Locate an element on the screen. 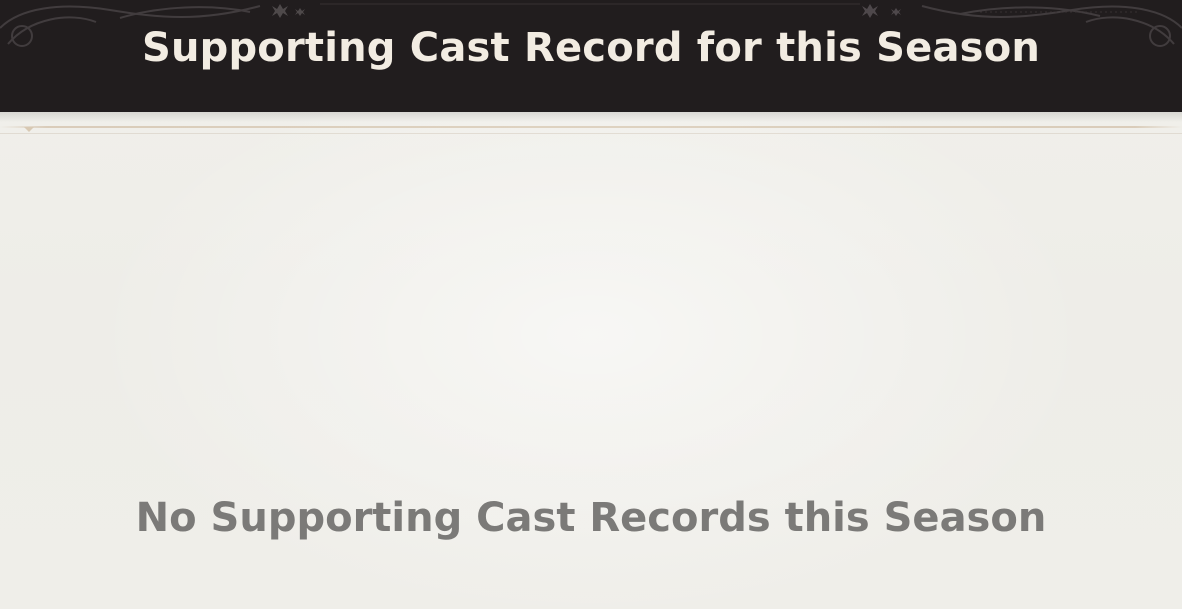  decorative-divider is located at coordinates (591, 127).